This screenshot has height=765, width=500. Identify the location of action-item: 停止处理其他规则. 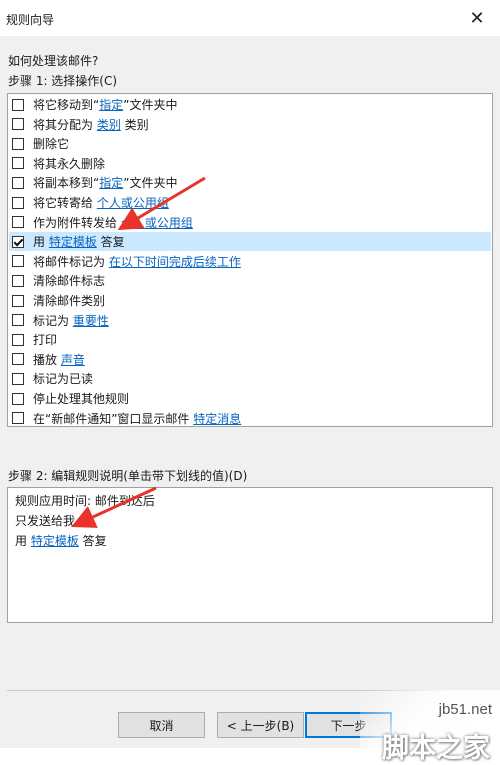
(250, 398).